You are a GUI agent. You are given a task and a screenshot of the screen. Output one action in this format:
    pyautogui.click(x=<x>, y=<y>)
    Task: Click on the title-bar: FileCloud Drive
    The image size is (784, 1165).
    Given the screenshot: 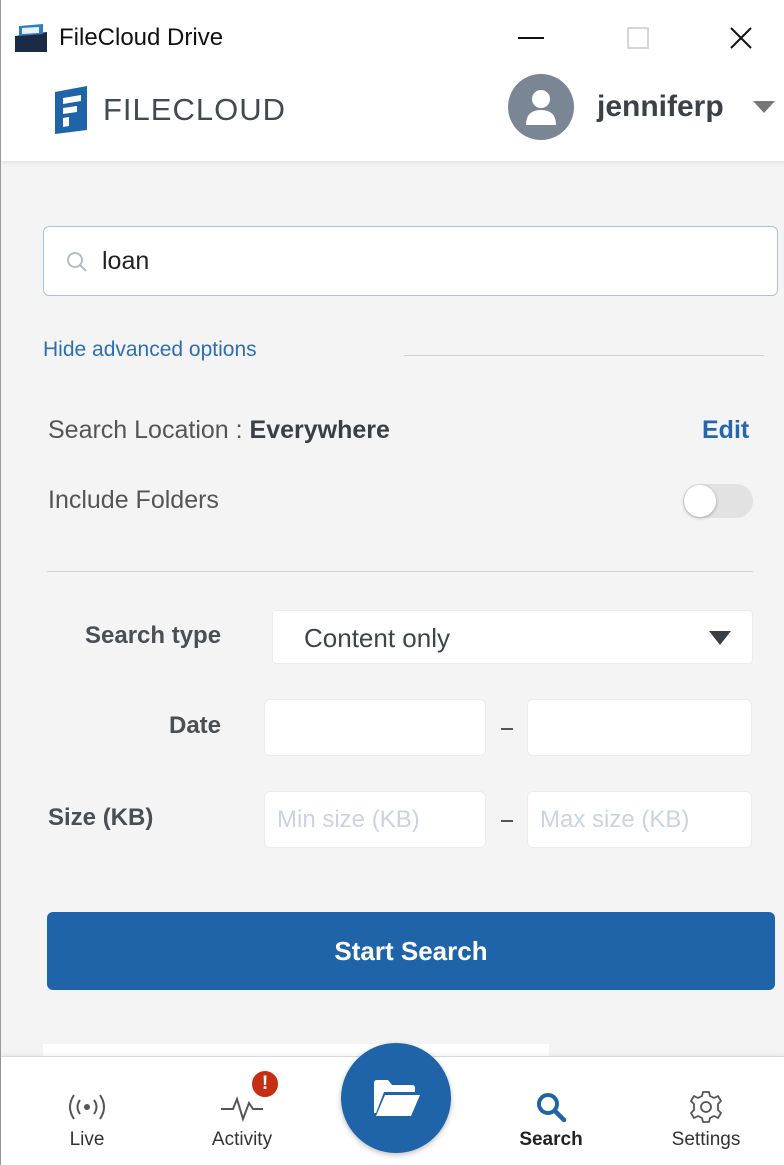 What is the action you would take?
    pyautogui.click(x=392, y=39)
    